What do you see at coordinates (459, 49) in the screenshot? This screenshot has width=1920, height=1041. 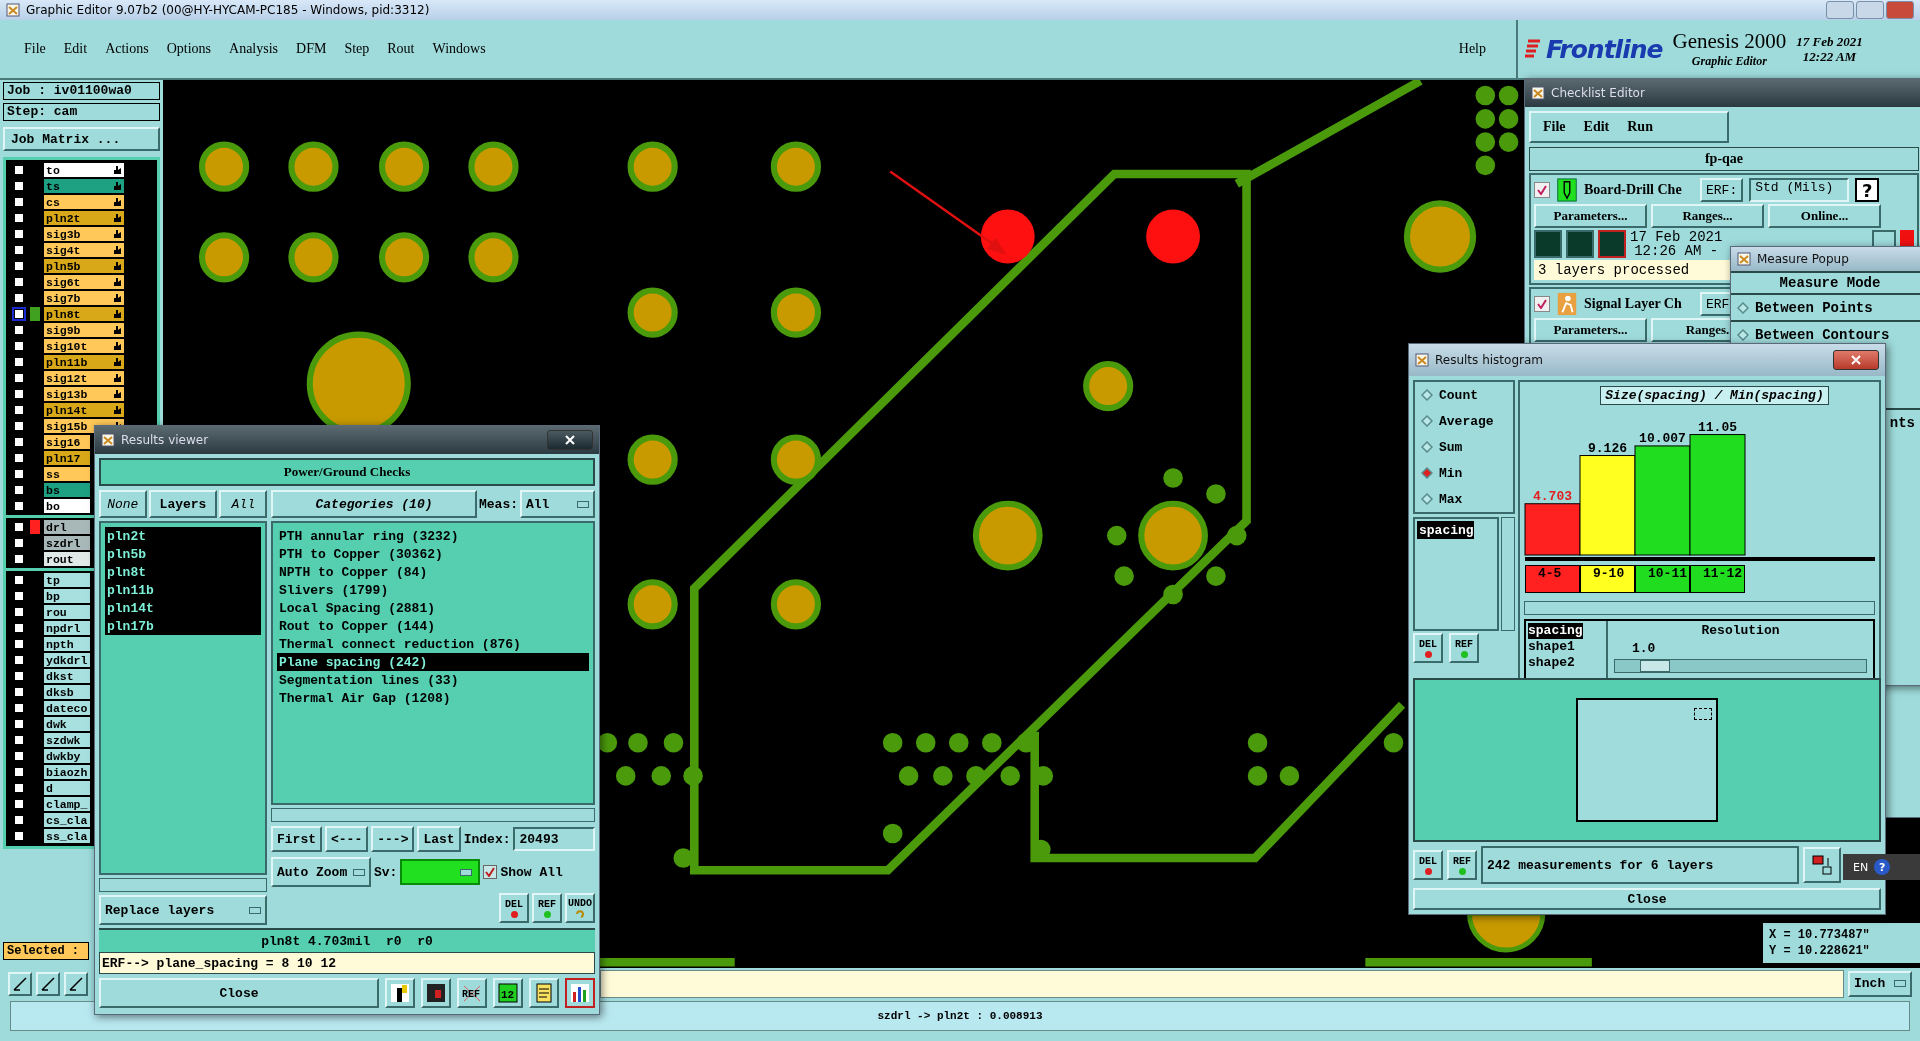 I see `menu-item: Windows` at bounding box center [459, 49].